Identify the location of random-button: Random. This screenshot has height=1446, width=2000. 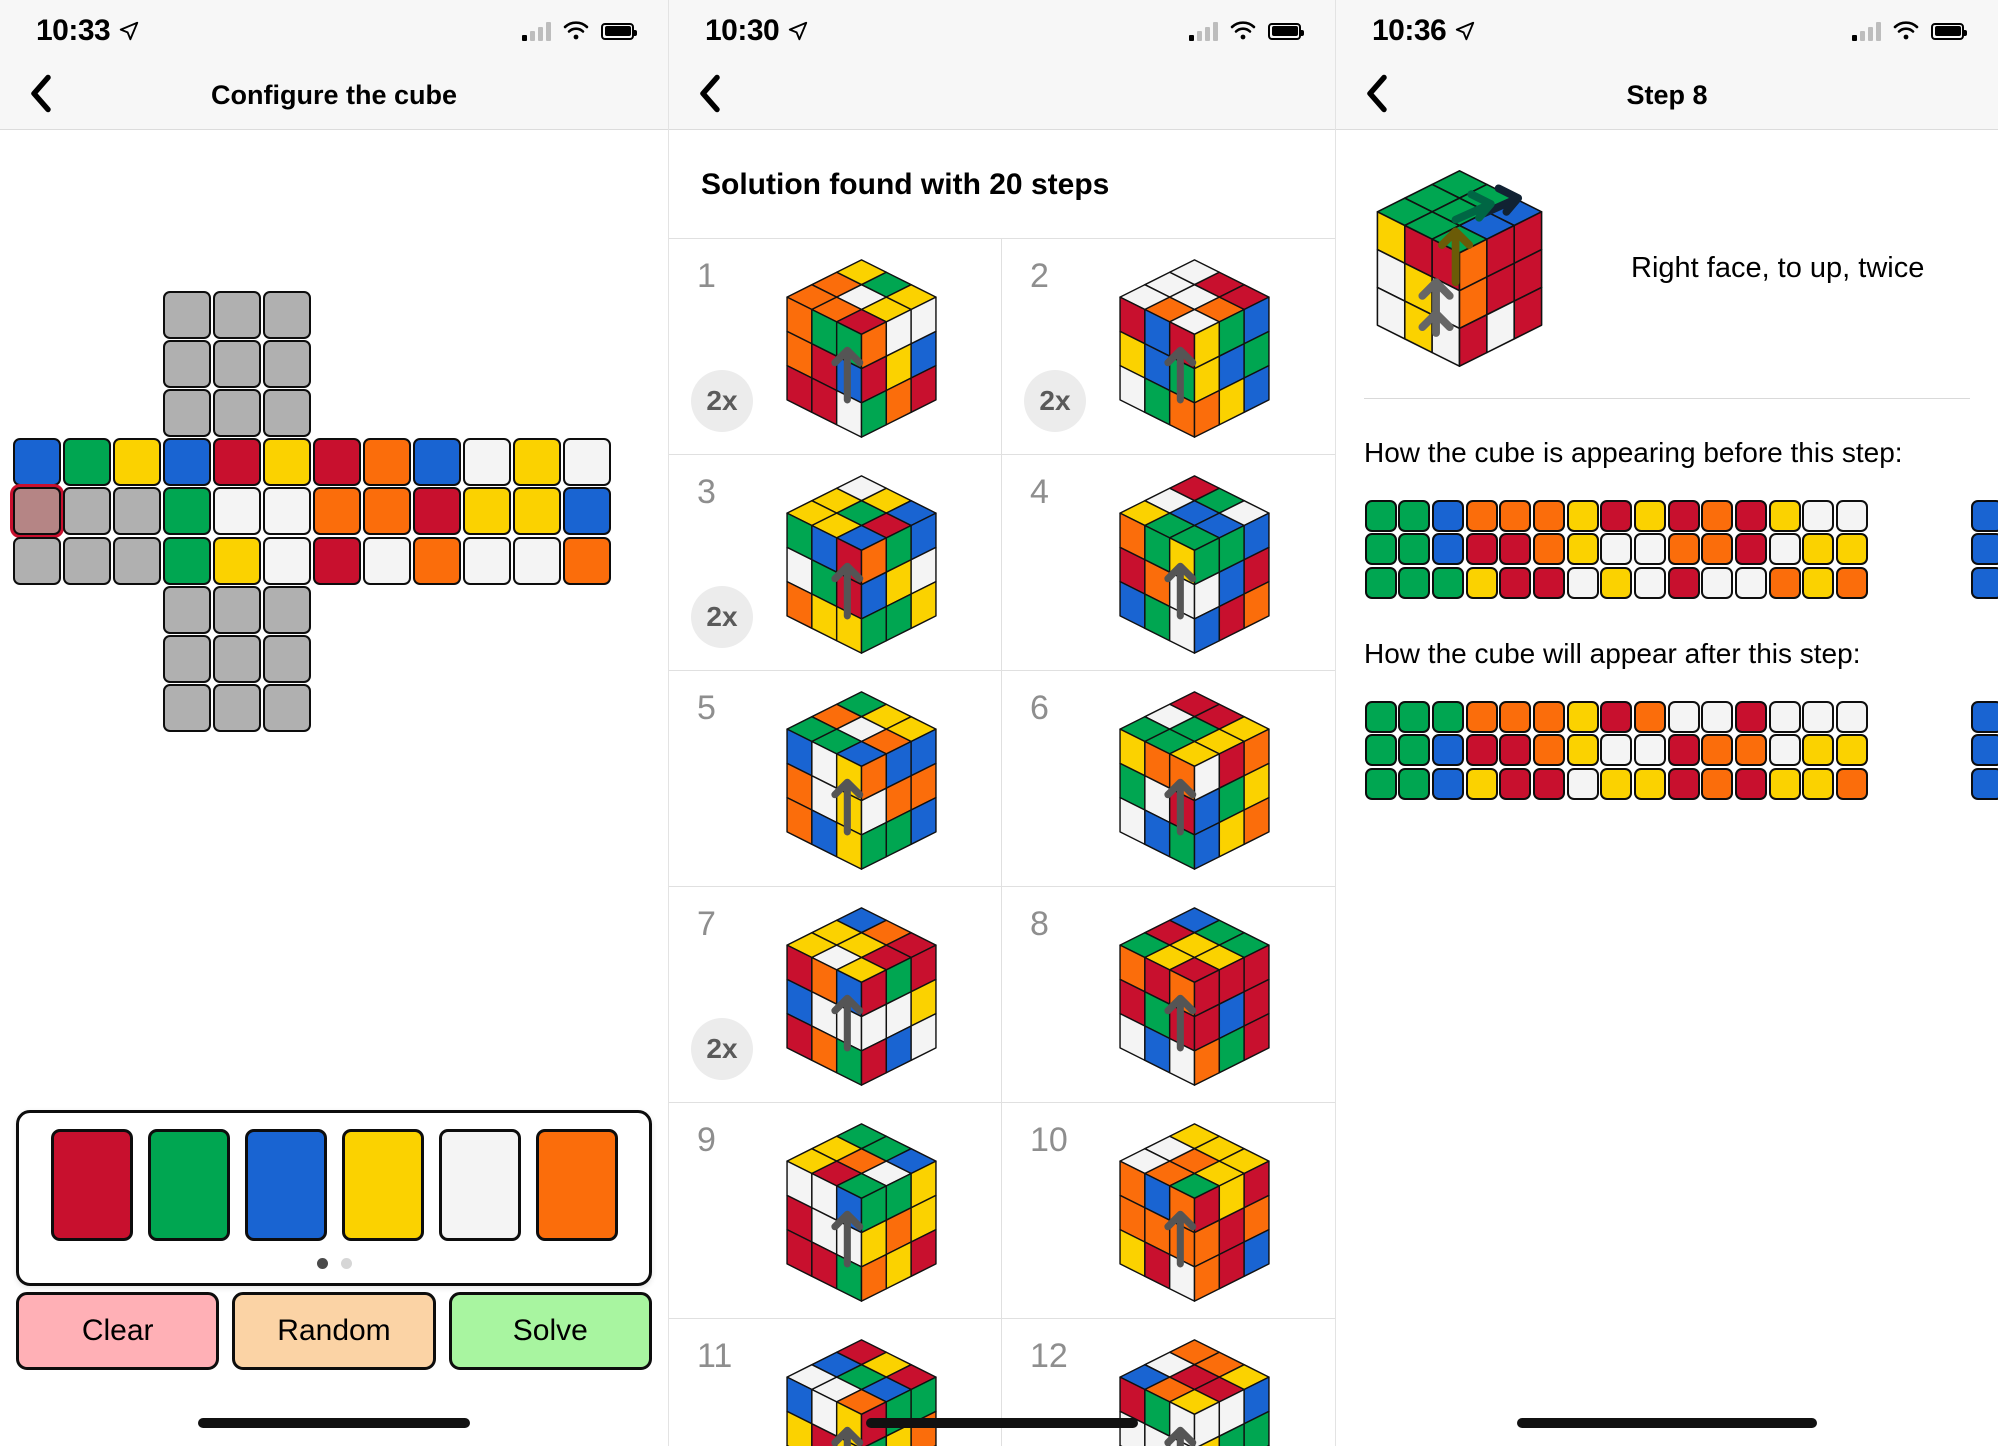
(334, 1331).